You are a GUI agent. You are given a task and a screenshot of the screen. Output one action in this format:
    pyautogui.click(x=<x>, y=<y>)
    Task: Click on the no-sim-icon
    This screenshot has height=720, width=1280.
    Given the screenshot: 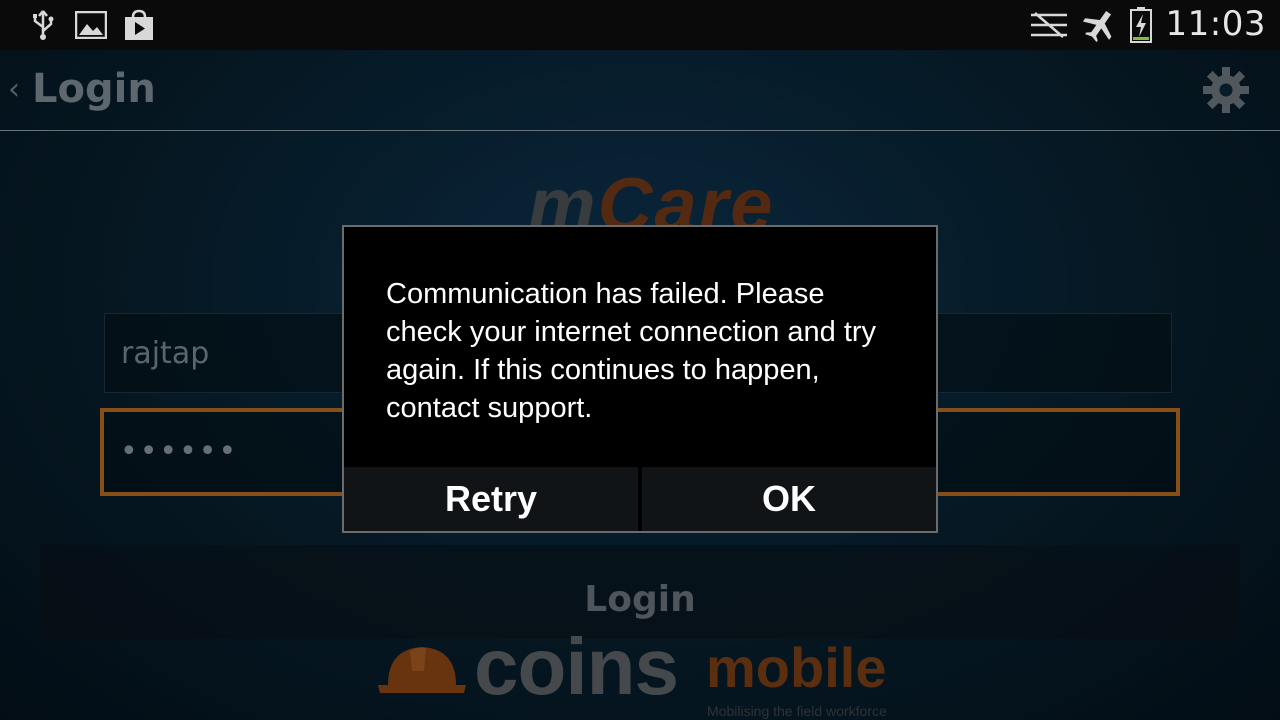 What is the action you would take?
    pyautogui.click(x=1049, y=25)
    